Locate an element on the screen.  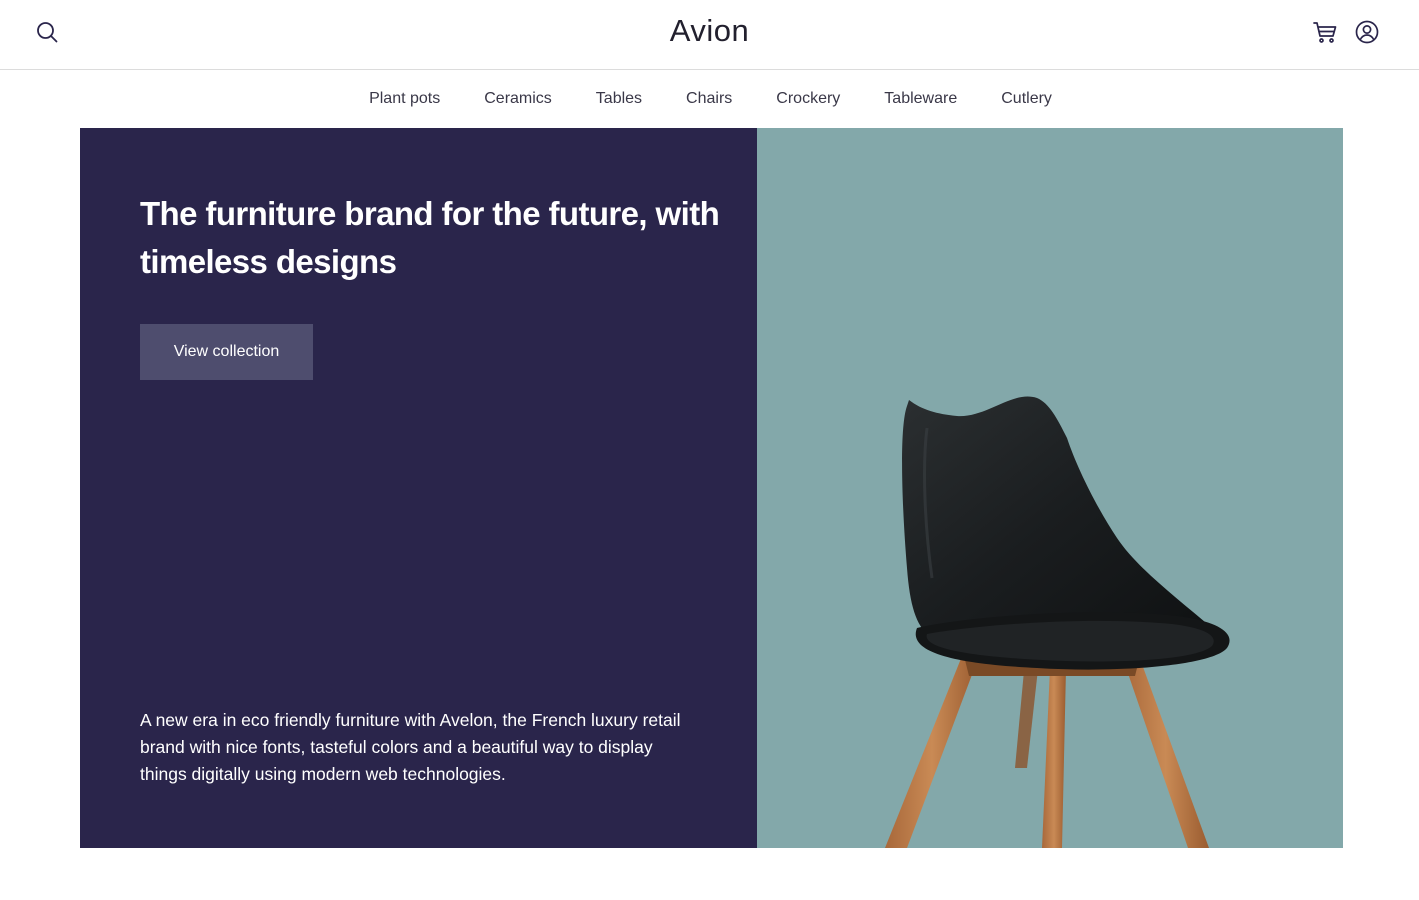
site-header: Avion is located at coordinates (709, 35).